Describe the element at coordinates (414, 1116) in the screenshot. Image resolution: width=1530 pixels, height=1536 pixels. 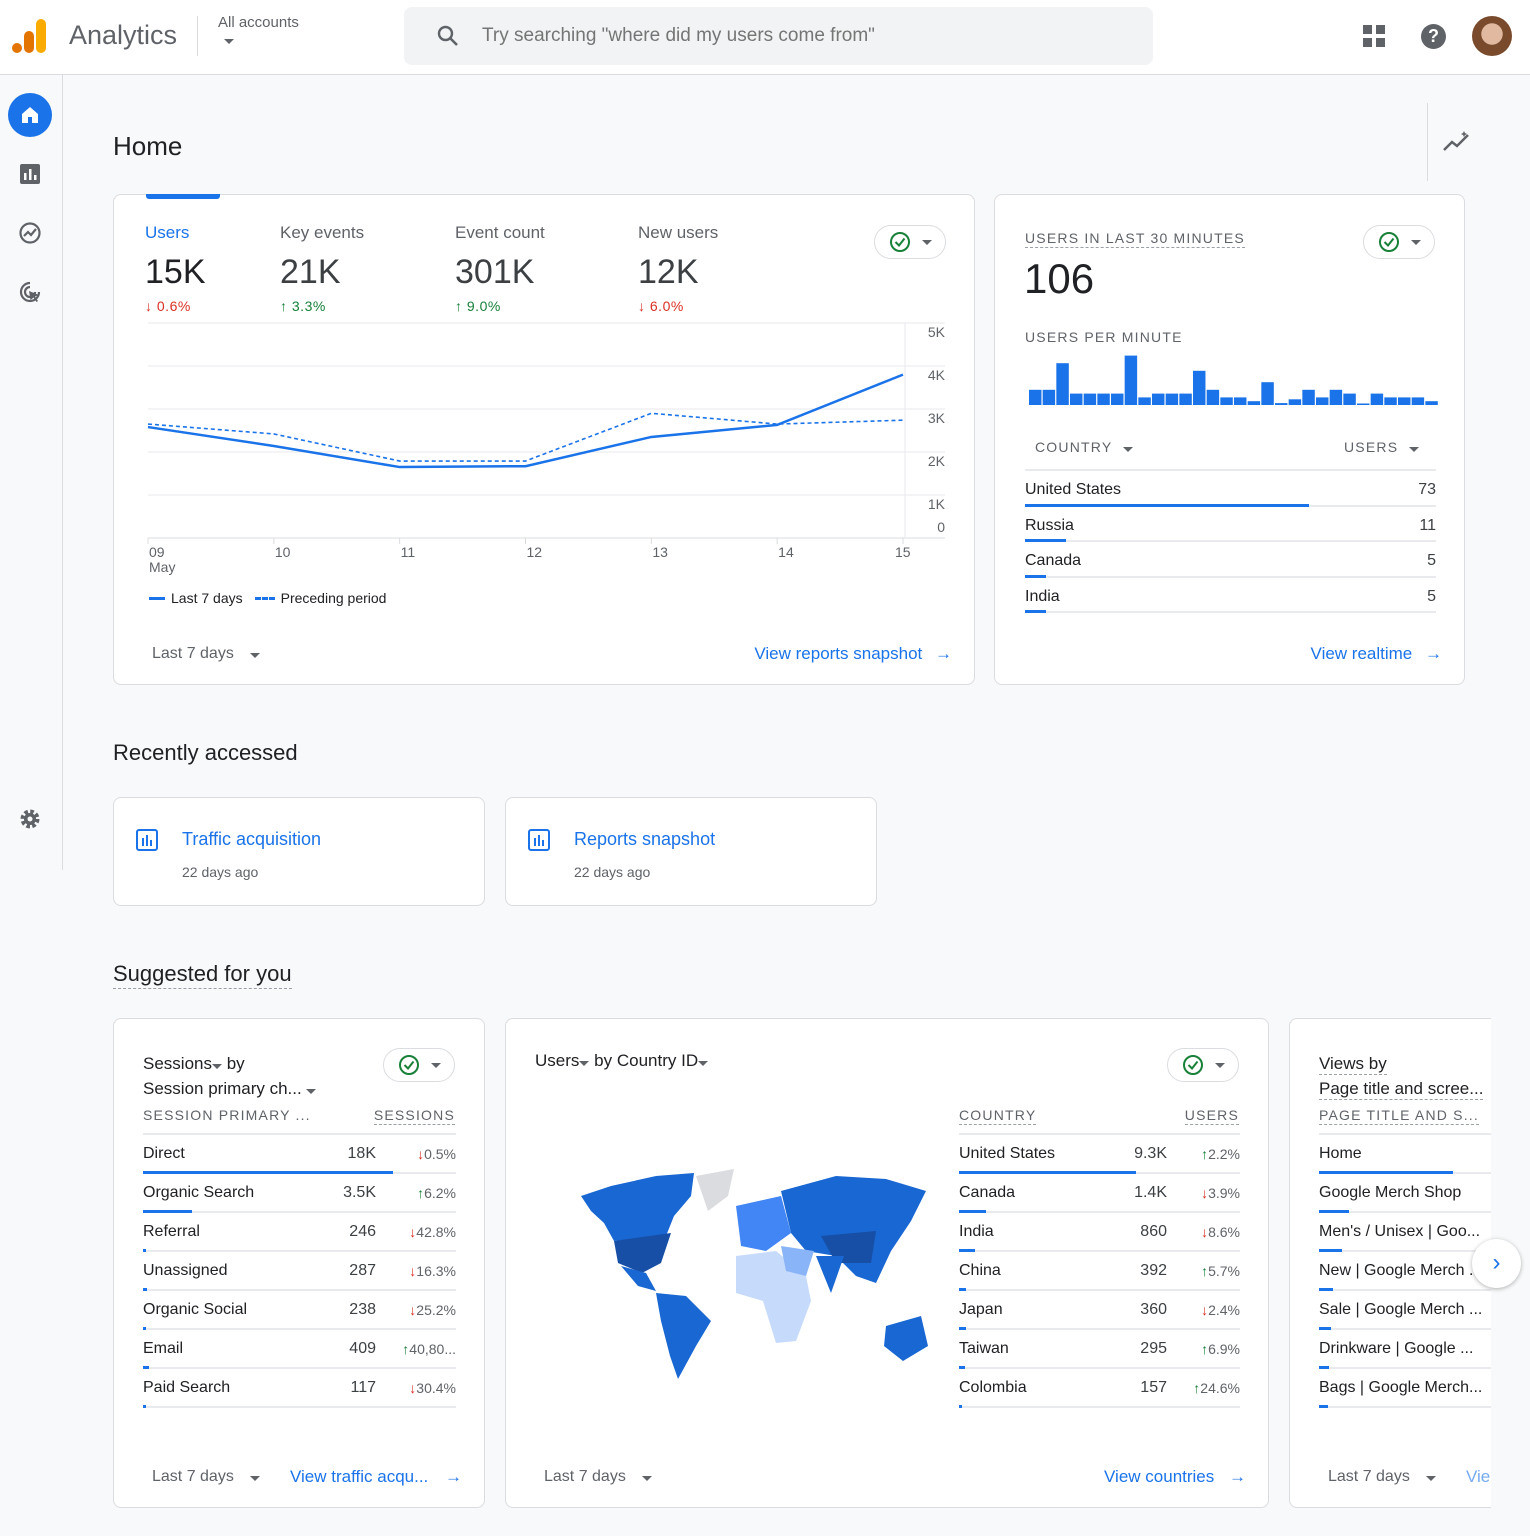
I see `metric-column-header: SESSIONS` at that location.